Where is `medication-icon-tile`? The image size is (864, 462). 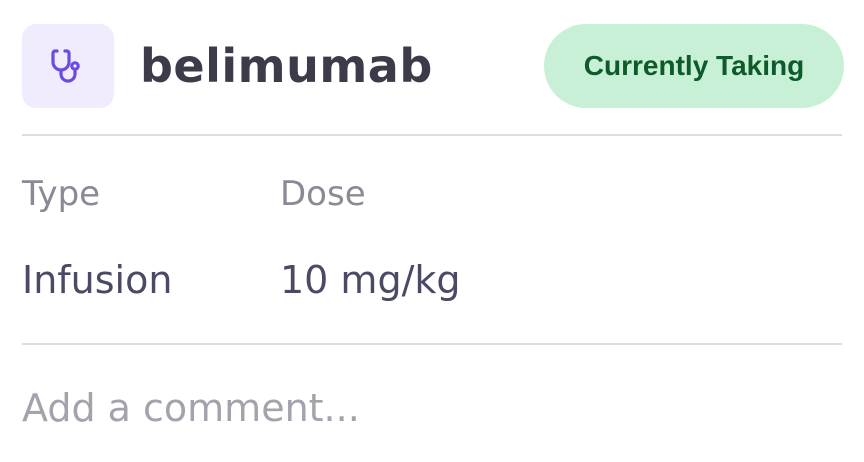
medication-icon-tile is located at coordinates (68, 66).